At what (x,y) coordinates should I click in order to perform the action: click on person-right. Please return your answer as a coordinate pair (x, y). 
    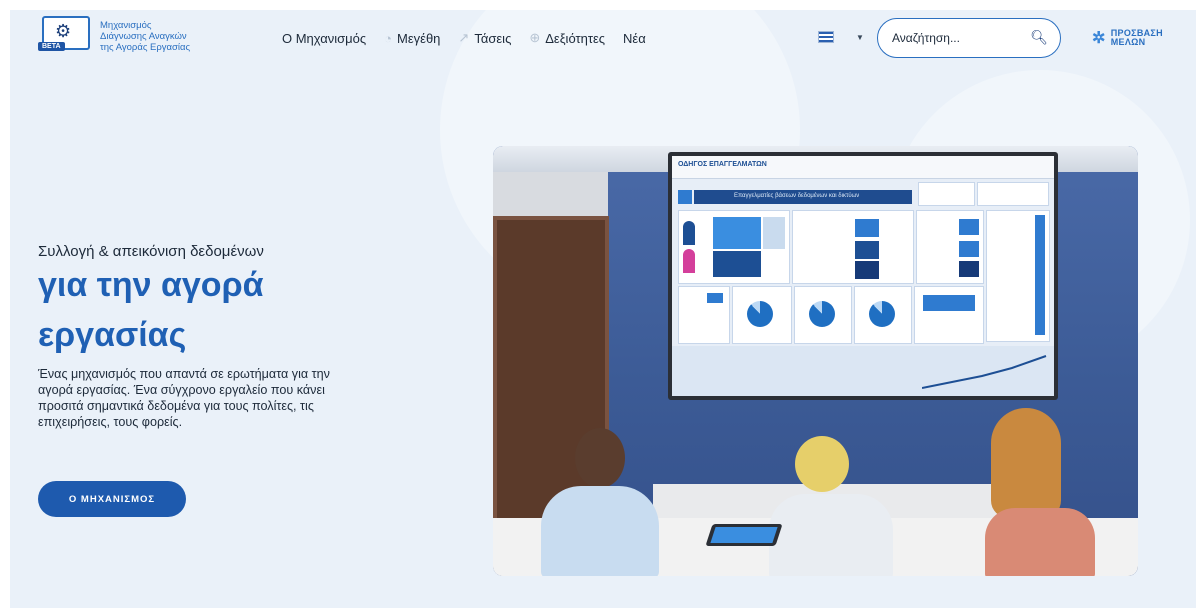
    Looking at the image, I should click on (1030, 492).